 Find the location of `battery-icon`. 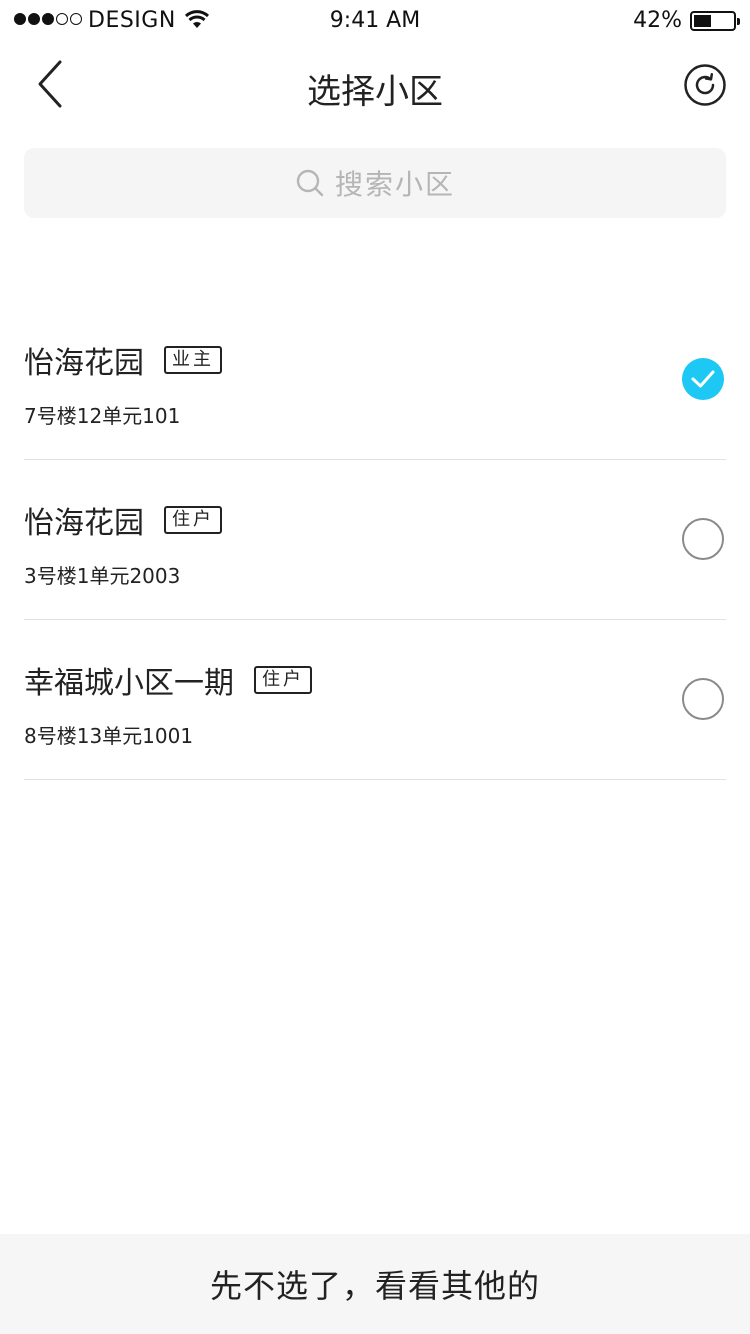

battery-icon is located at coordinates (715, 21).